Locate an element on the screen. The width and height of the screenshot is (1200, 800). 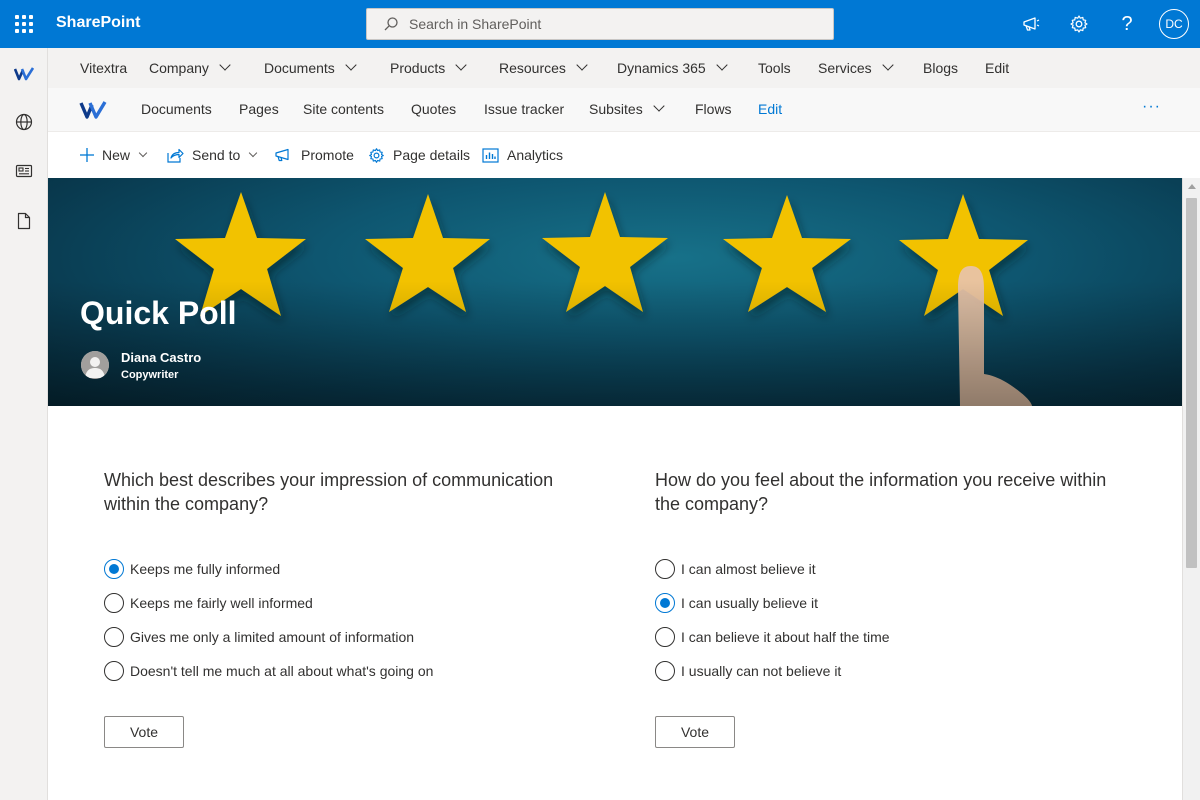
site-nav-pages: Pages is located at coordinates (259, 110).